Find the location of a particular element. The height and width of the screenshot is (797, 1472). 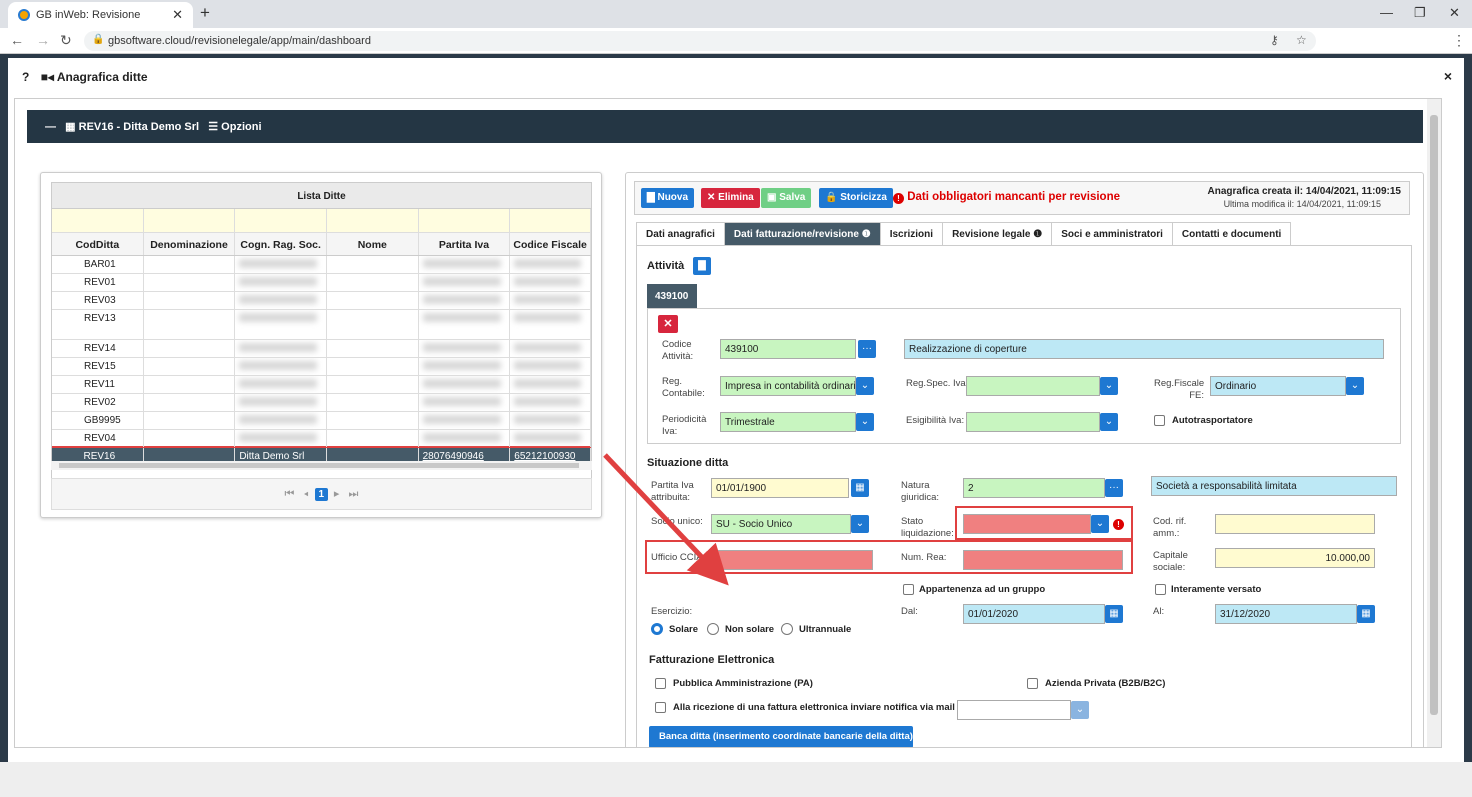

table-row: REV02 is located at coordinates (321, 403).